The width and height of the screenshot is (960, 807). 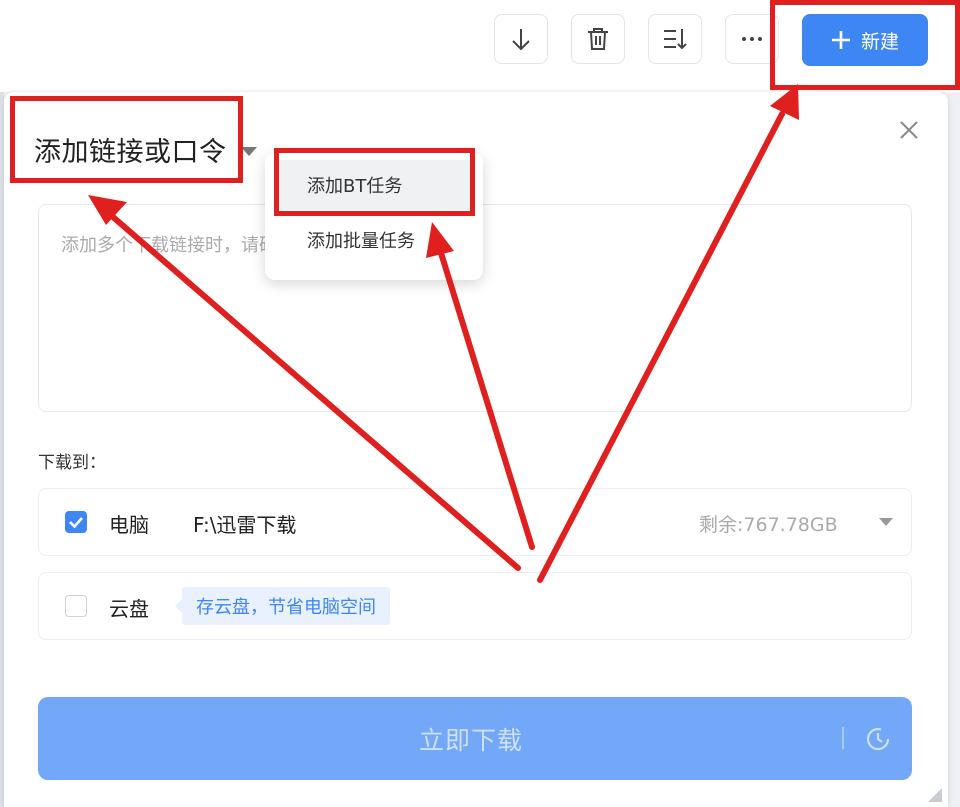 I want to click on annotation-arrow-line, so click(x=486, y=400).